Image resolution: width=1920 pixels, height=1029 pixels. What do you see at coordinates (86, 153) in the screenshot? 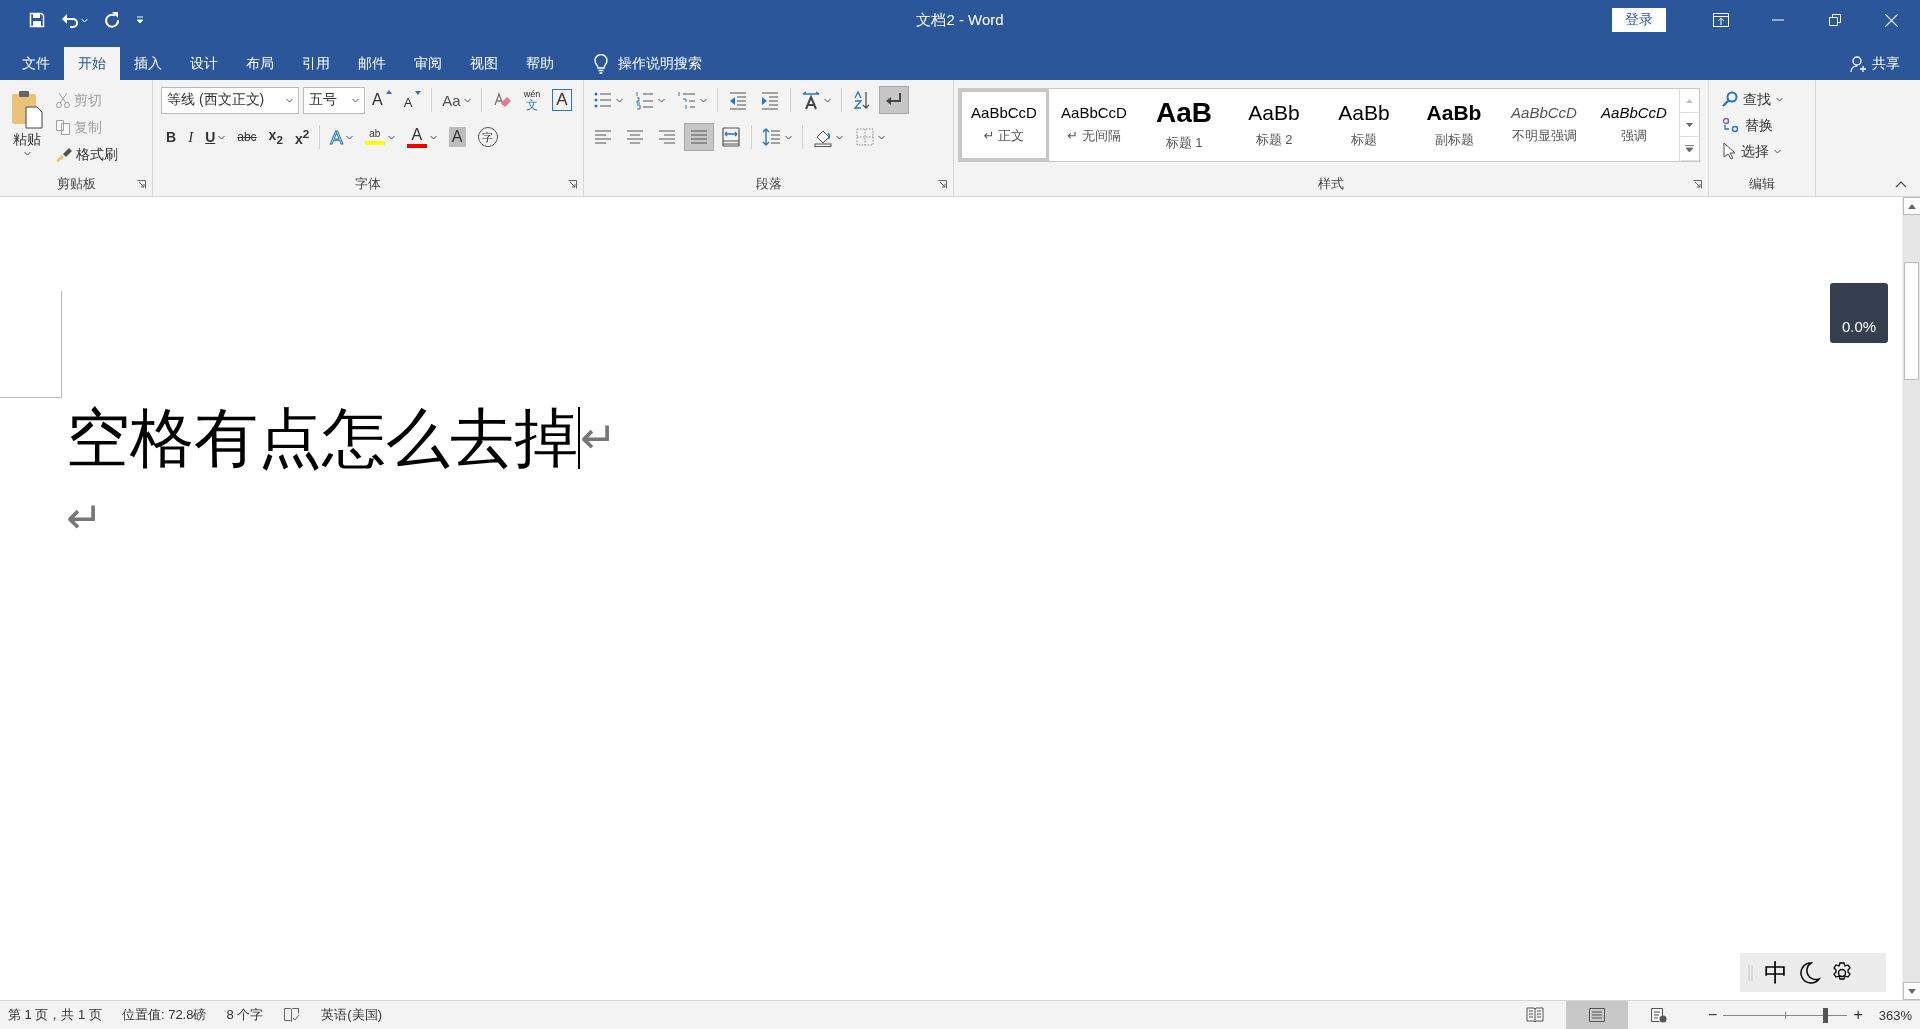
I see `format-painter-button: 格式刷` at bounding box center [86, 153].